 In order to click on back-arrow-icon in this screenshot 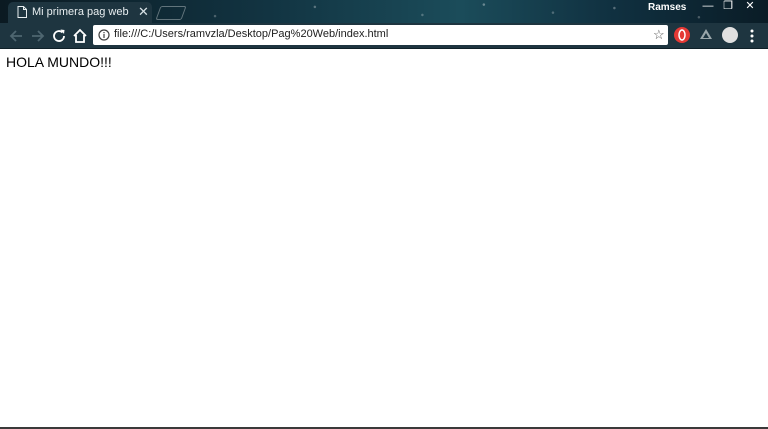, I will do `click(17, 36)`.